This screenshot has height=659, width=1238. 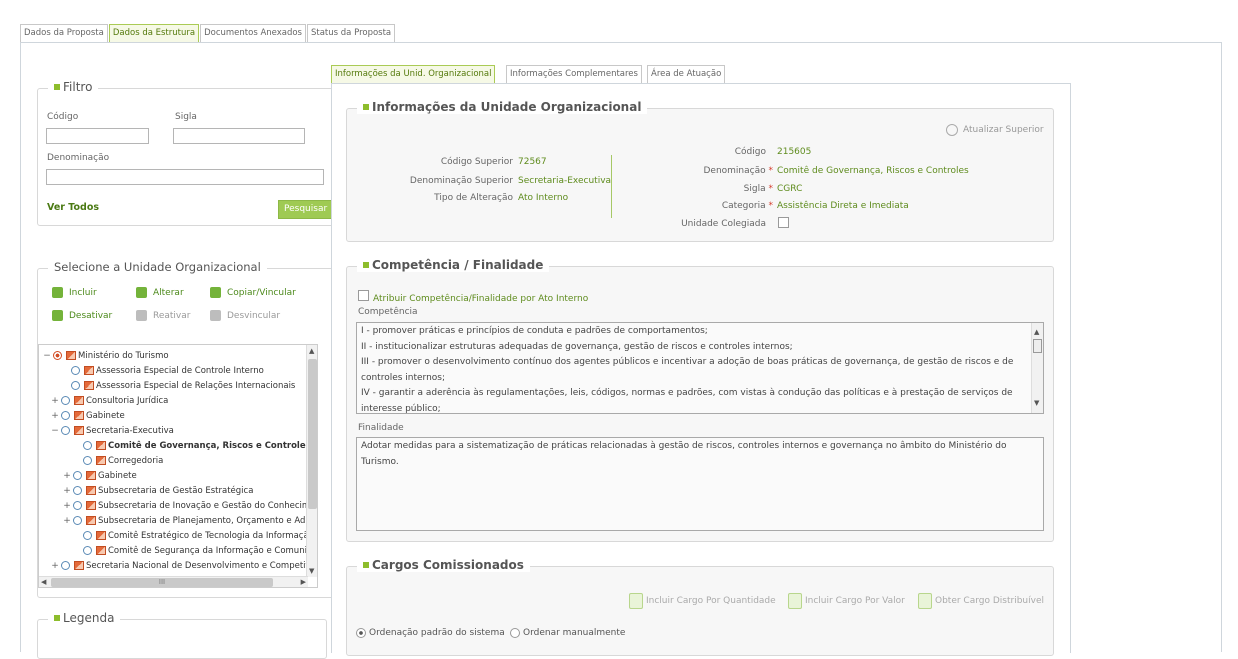 I want to click on alterar-button: Alterar, so click(x=160, y=292).